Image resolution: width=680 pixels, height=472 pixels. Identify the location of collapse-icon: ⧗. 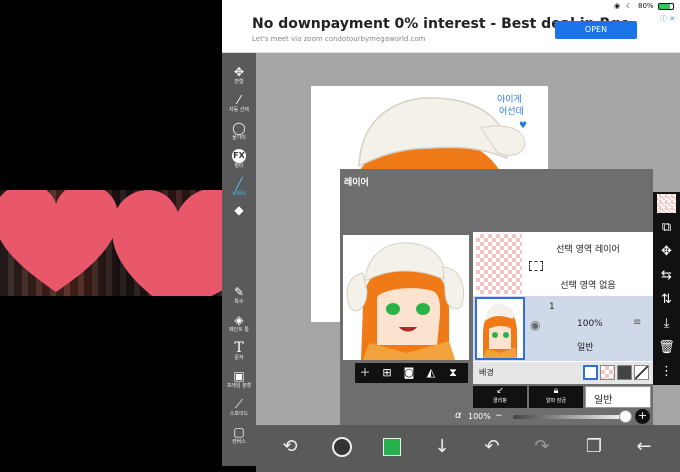
(453, 373).